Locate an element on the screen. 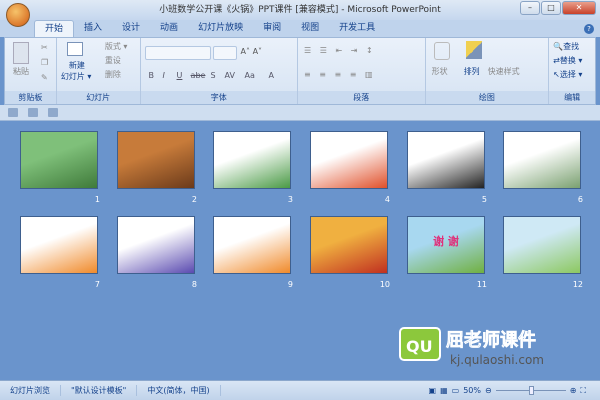  slide-thumbnail: 谢 谢 is located at coordinates (446, 245).